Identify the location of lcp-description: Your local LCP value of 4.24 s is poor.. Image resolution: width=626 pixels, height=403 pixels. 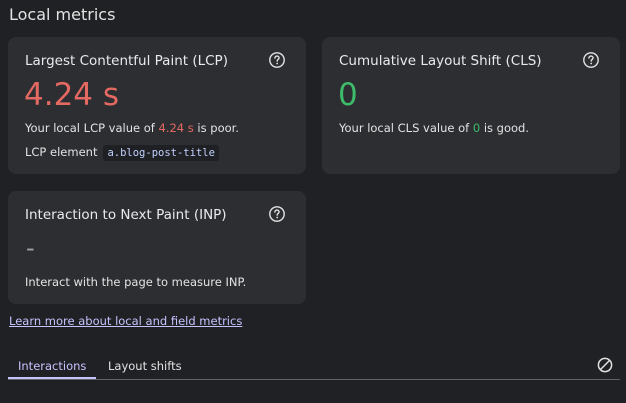
(132, 128).